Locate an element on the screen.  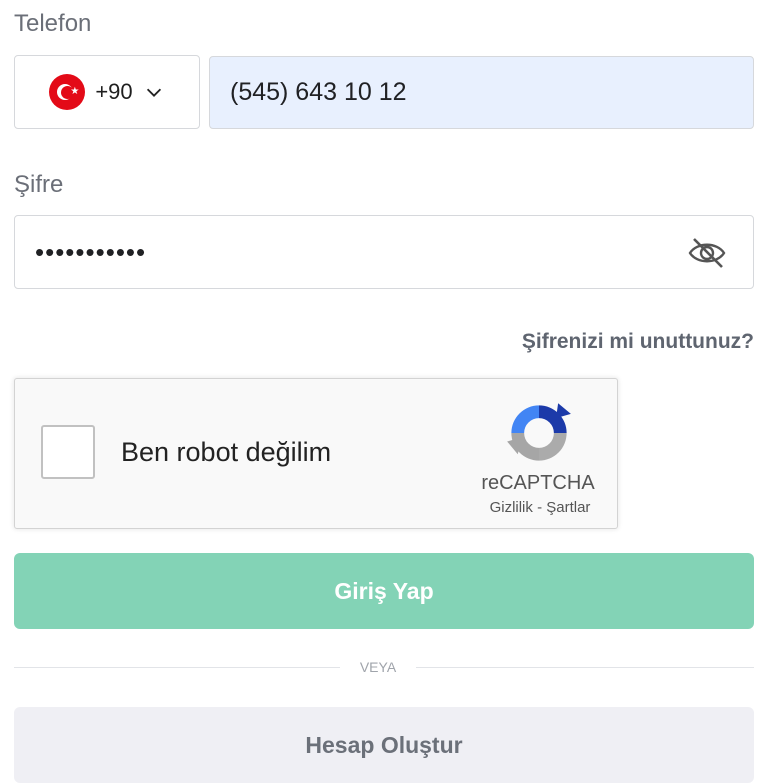
divider-line-right is located at coordinates (585, 667).